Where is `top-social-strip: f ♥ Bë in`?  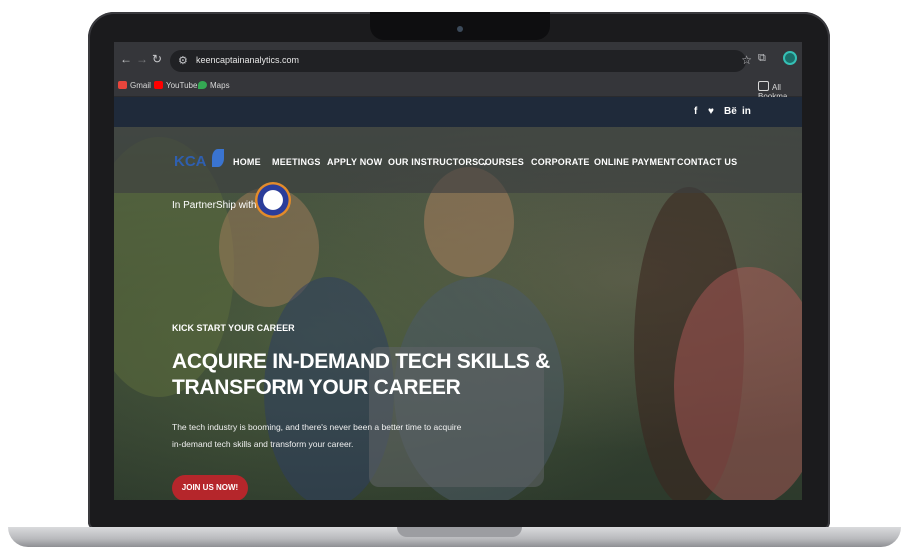 top-social-strip: f ♥ Bë in is located at coordinates (458, 112).